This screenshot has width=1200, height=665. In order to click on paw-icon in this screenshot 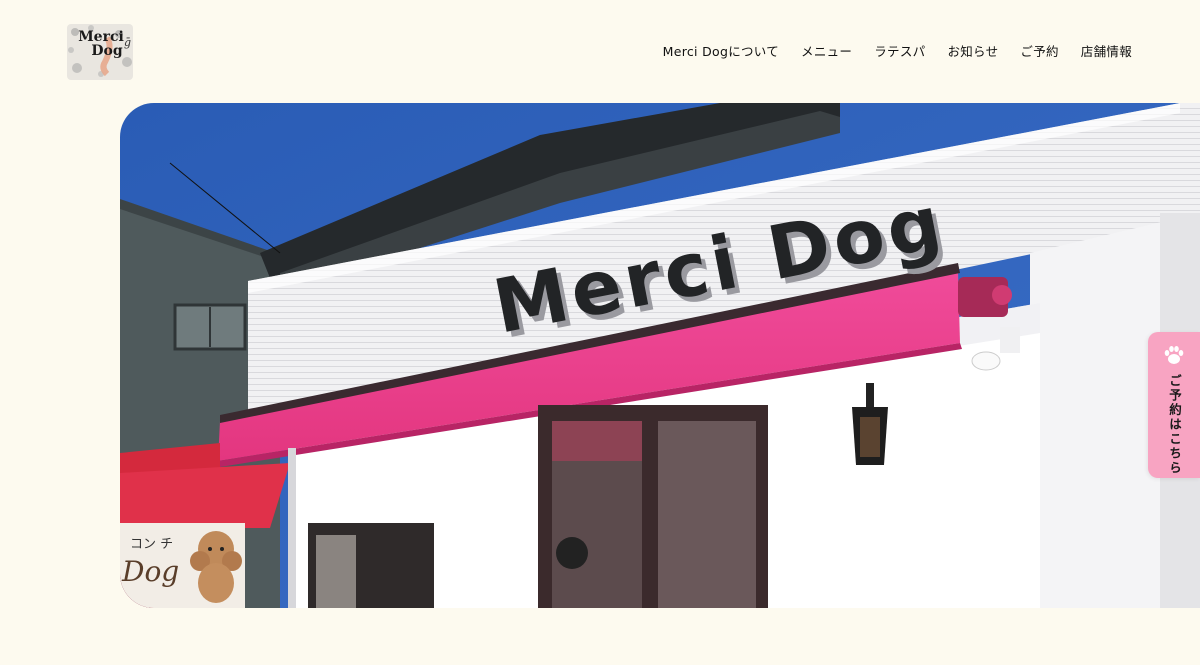, I will do `click(1174, 355)`.